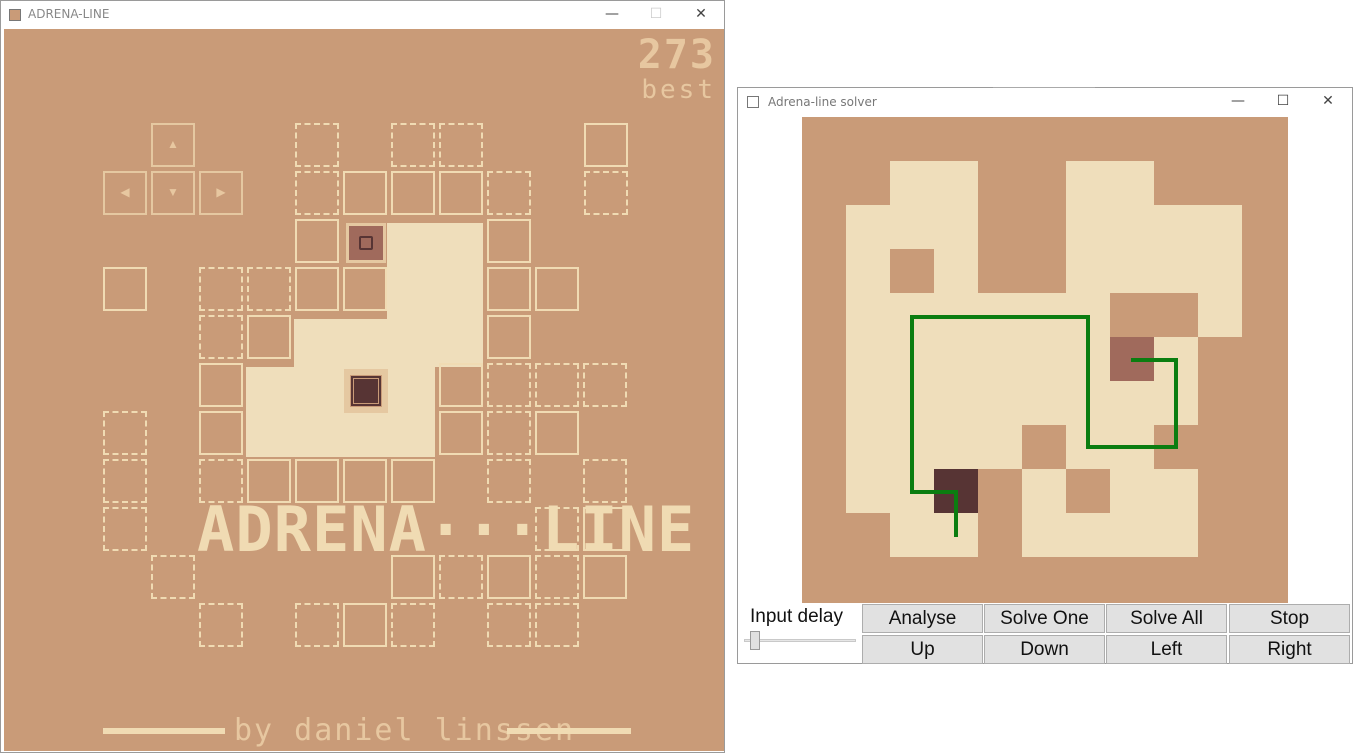 Image resolution: width=1355 pixels, height=753 pixels. What do you see at coordinates (612, 14) in the screenshot?
I see `minimize-button: —` at bounding box center [612, 14].